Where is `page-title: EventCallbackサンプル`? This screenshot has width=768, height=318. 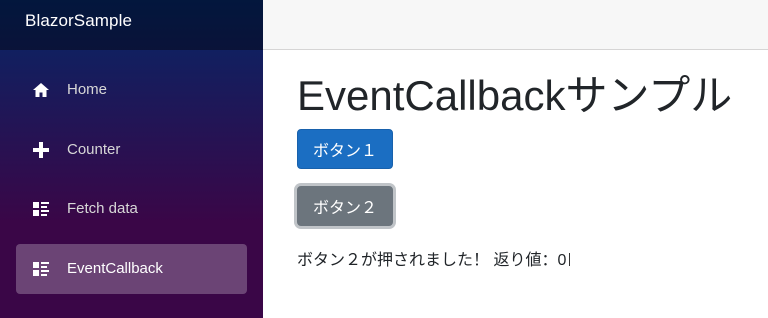
page-title: EventCallbackサンプル is located at coordinates (515, 95).